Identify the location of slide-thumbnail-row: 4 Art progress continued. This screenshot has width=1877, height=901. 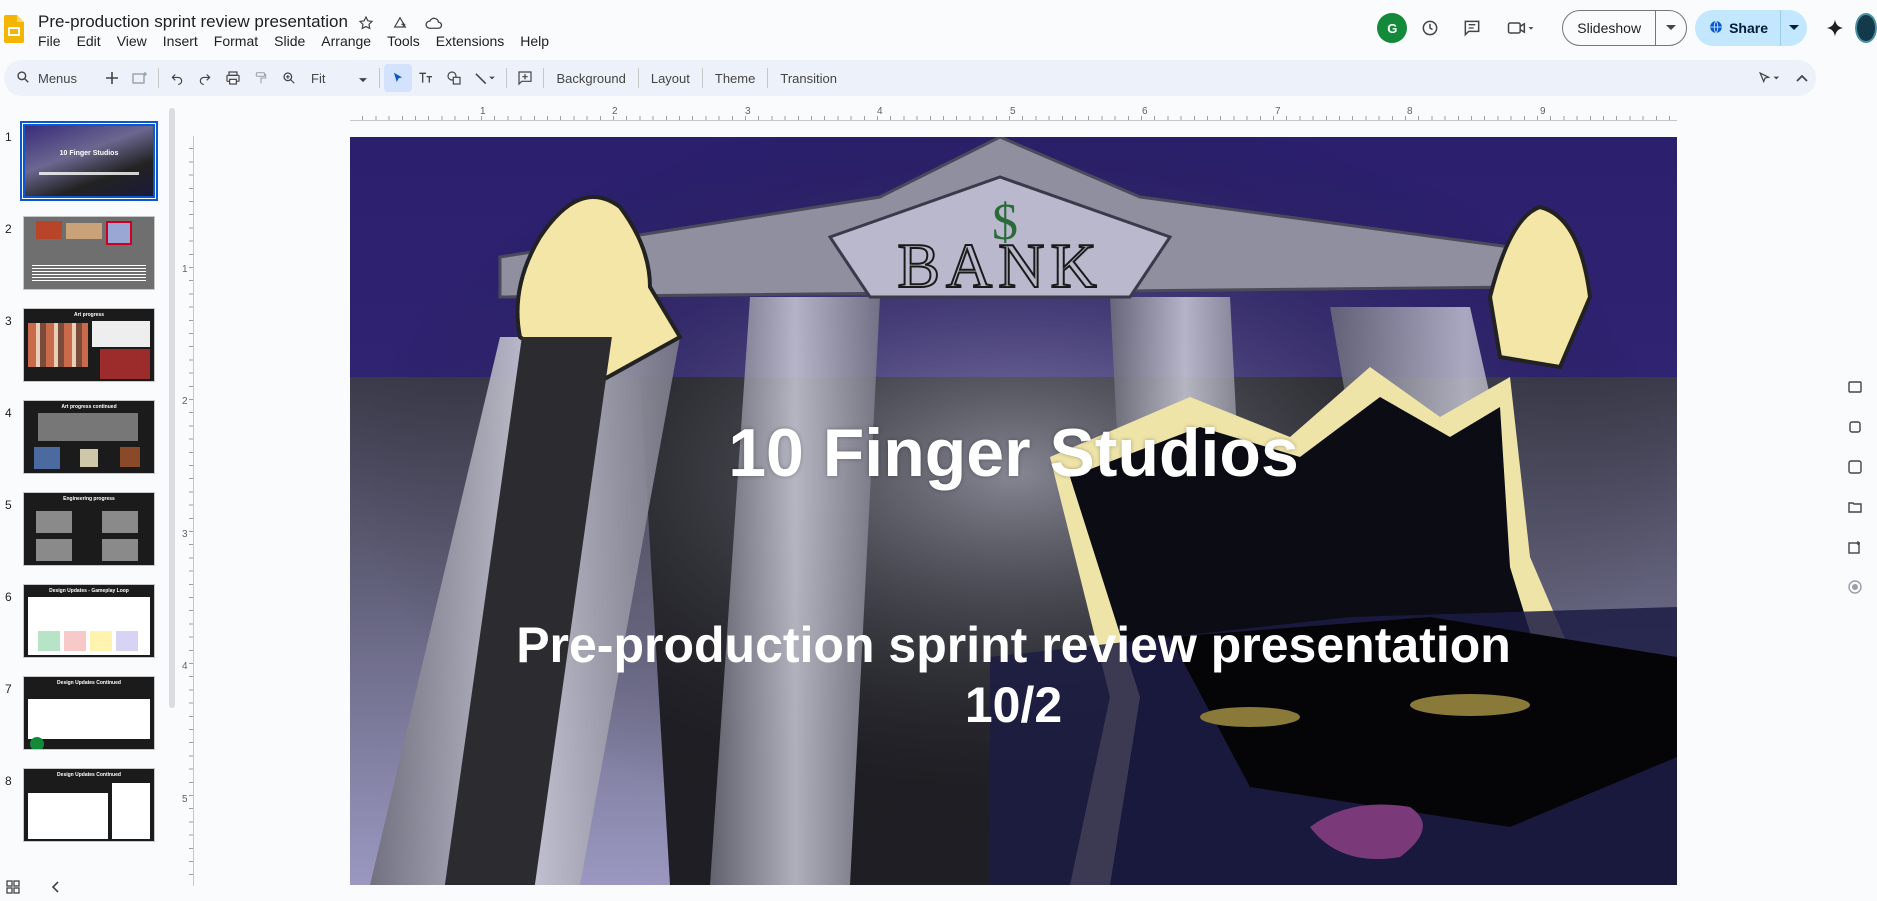
(80, 437).